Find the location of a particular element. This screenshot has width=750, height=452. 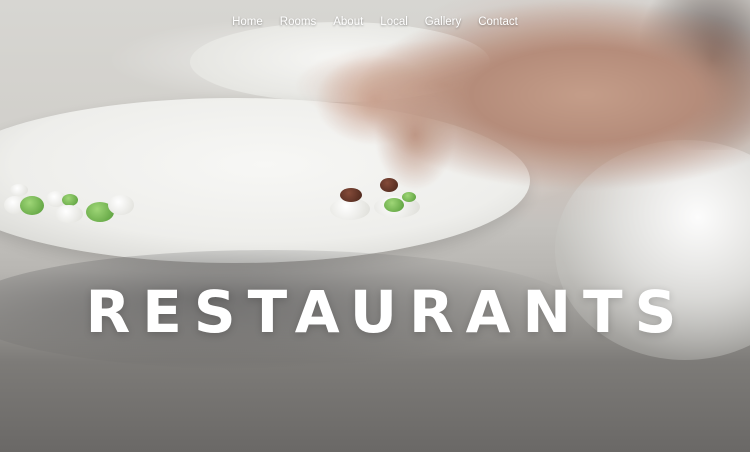

nav-gallery-link: Gallery is located at coordinates (443, 22).